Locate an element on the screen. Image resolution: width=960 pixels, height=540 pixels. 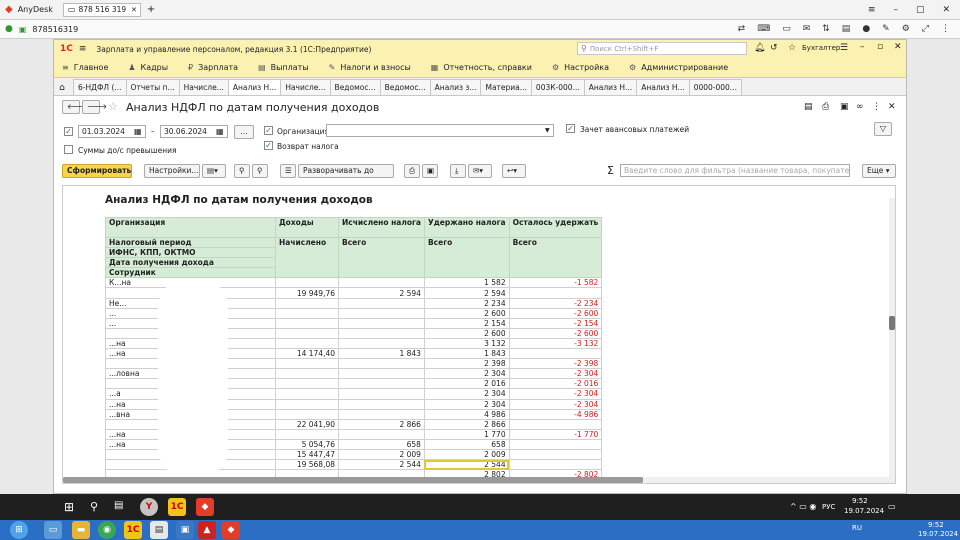
cell-withheld: 3 132 is located at coordinates (466, 343).